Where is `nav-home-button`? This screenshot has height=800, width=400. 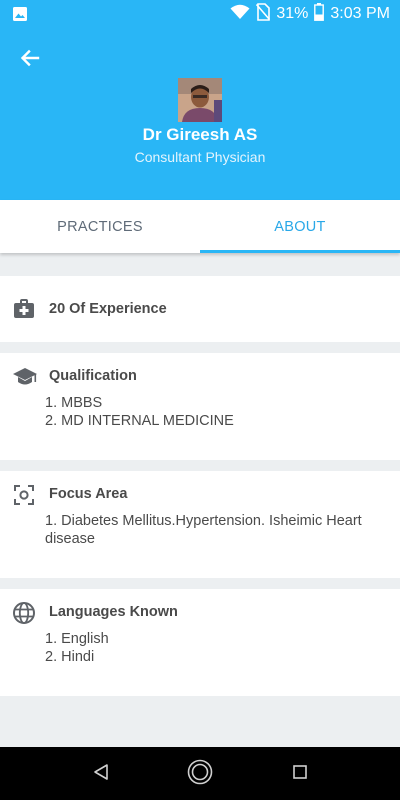
nav-home-button is located at coordinates (200, 774).